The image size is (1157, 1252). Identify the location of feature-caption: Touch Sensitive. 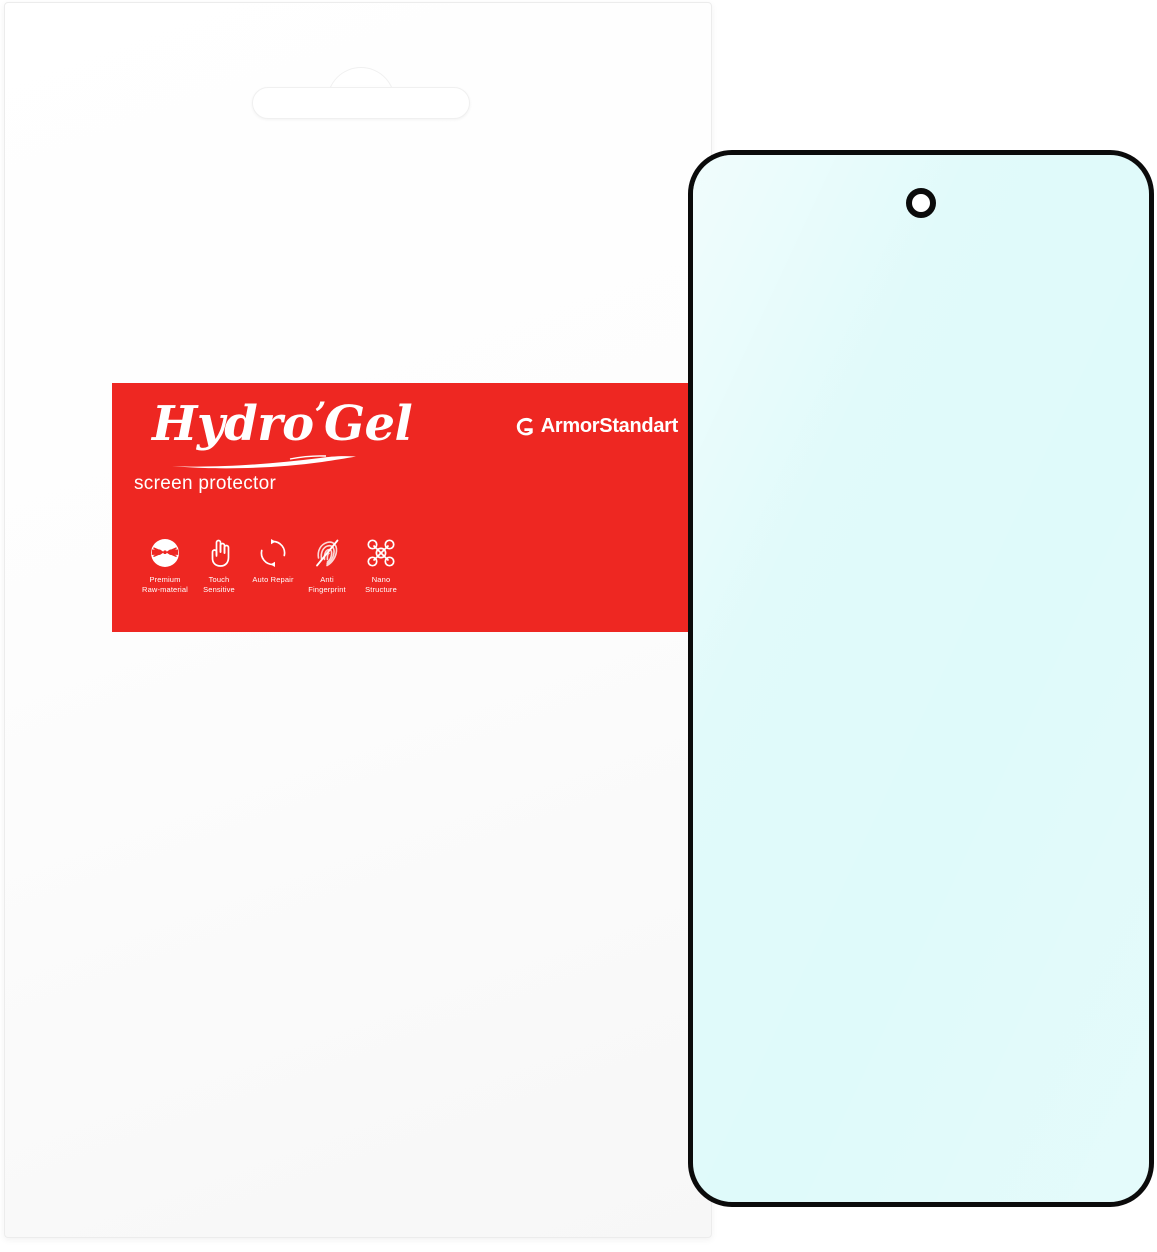
(219, 584).